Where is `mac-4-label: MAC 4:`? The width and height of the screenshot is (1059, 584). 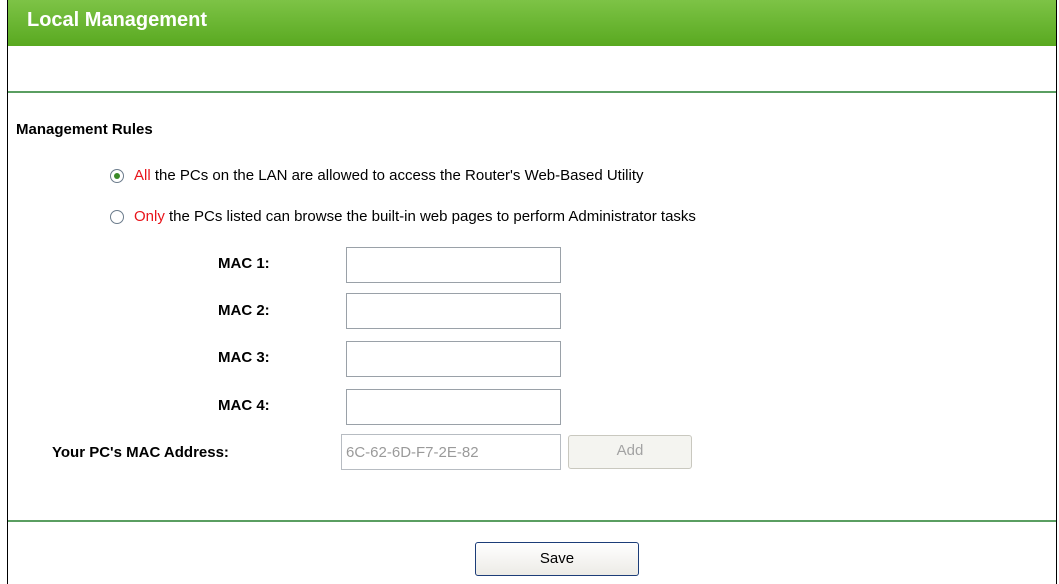
mac-4-label: MAC 4: is located at coordinates (244, 405).